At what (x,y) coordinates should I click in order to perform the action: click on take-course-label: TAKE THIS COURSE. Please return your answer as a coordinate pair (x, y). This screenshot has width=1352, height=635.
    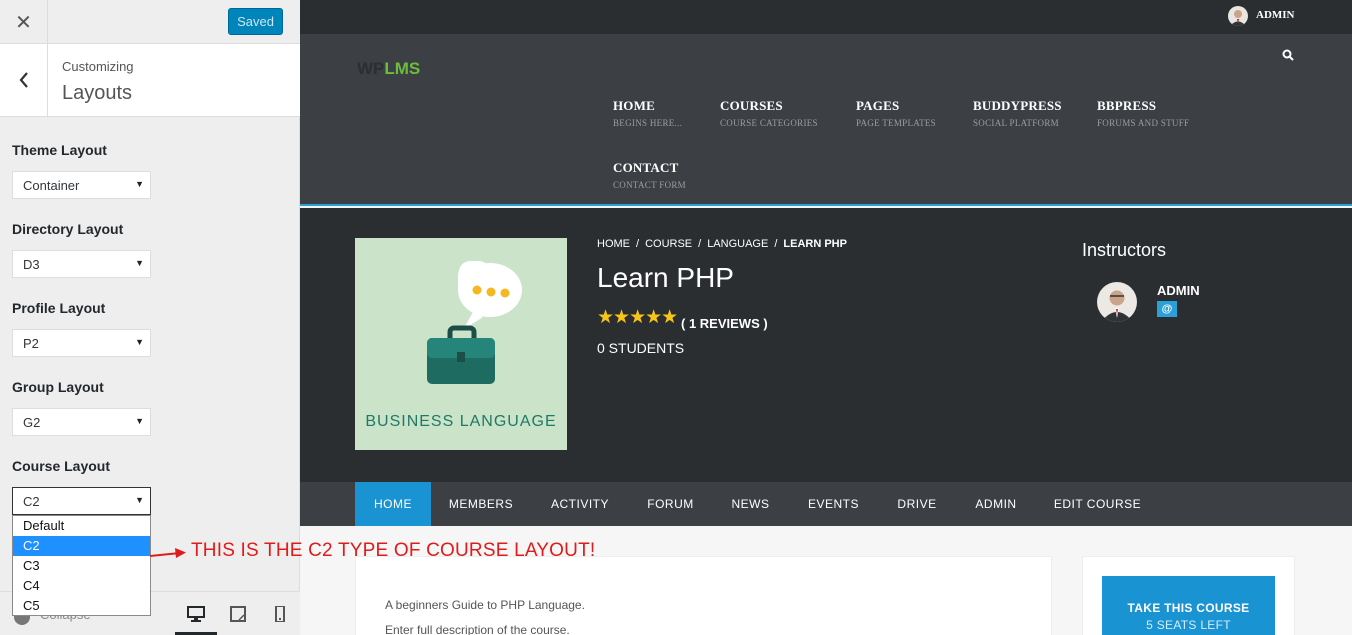
    Looking at the image, I should click on (1188, 608).